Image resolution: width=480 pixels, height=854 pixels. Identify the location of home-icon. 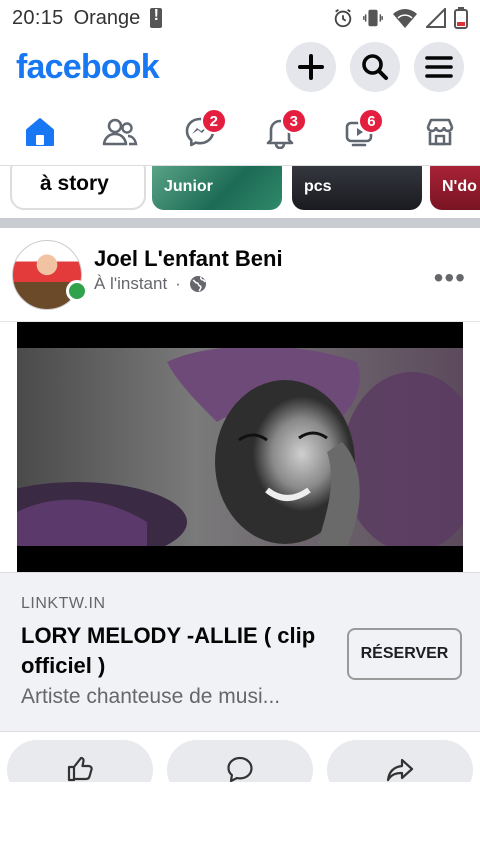
(40, 131).